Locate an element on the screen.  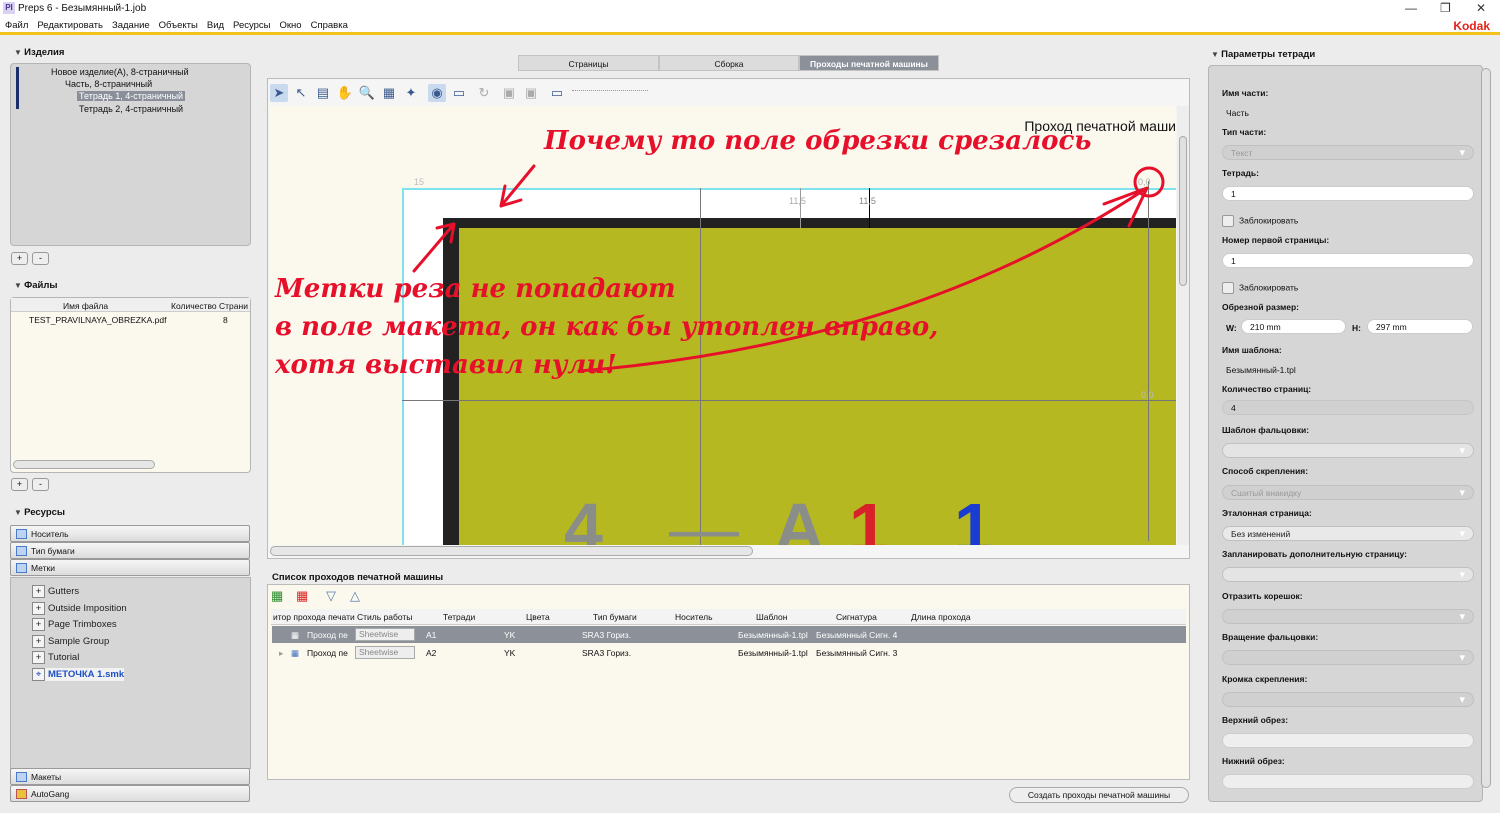
mark-group-tutorial: + Tutorial is located at coordinates (55, 657).